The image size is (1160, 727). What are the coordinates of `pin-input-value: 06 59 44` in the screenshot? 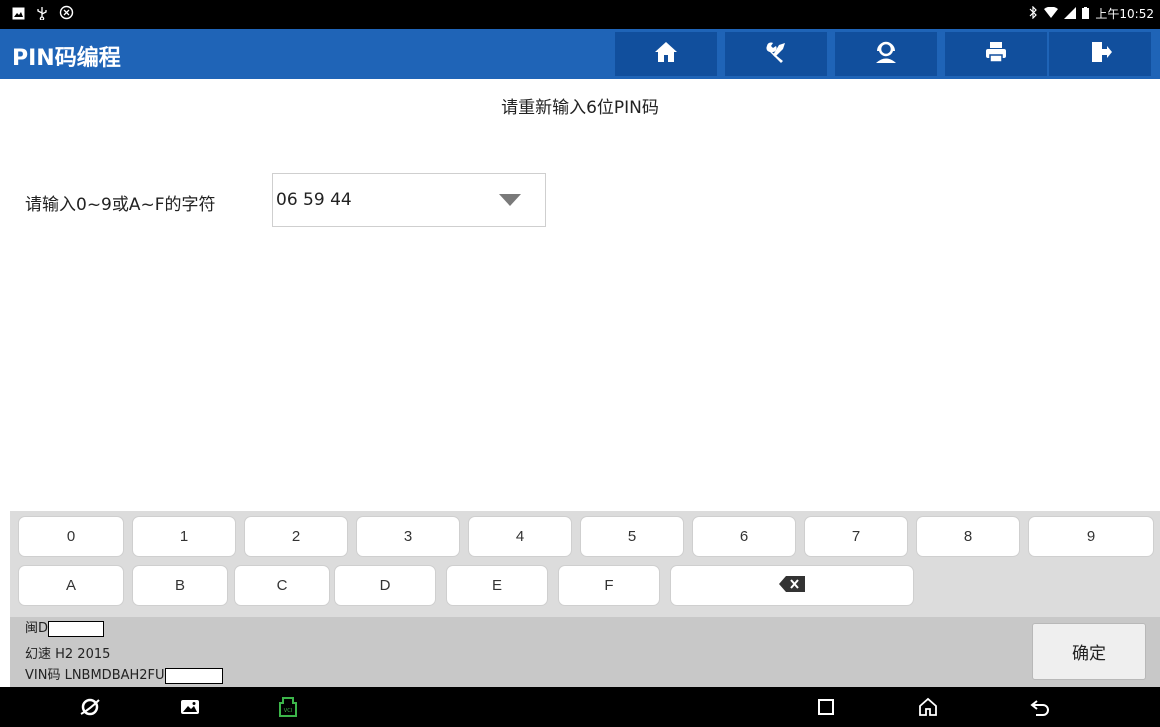 It's located at (314, 200).